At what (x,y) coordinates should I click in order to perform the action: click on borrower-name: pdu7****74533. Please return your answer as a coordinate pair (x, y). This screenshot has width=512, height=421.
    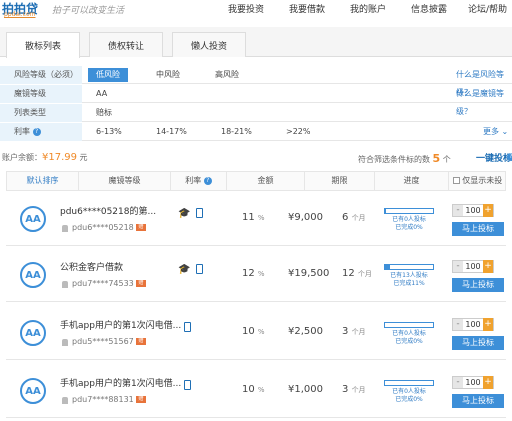
    Looking at the image, I should click on (103, 283).